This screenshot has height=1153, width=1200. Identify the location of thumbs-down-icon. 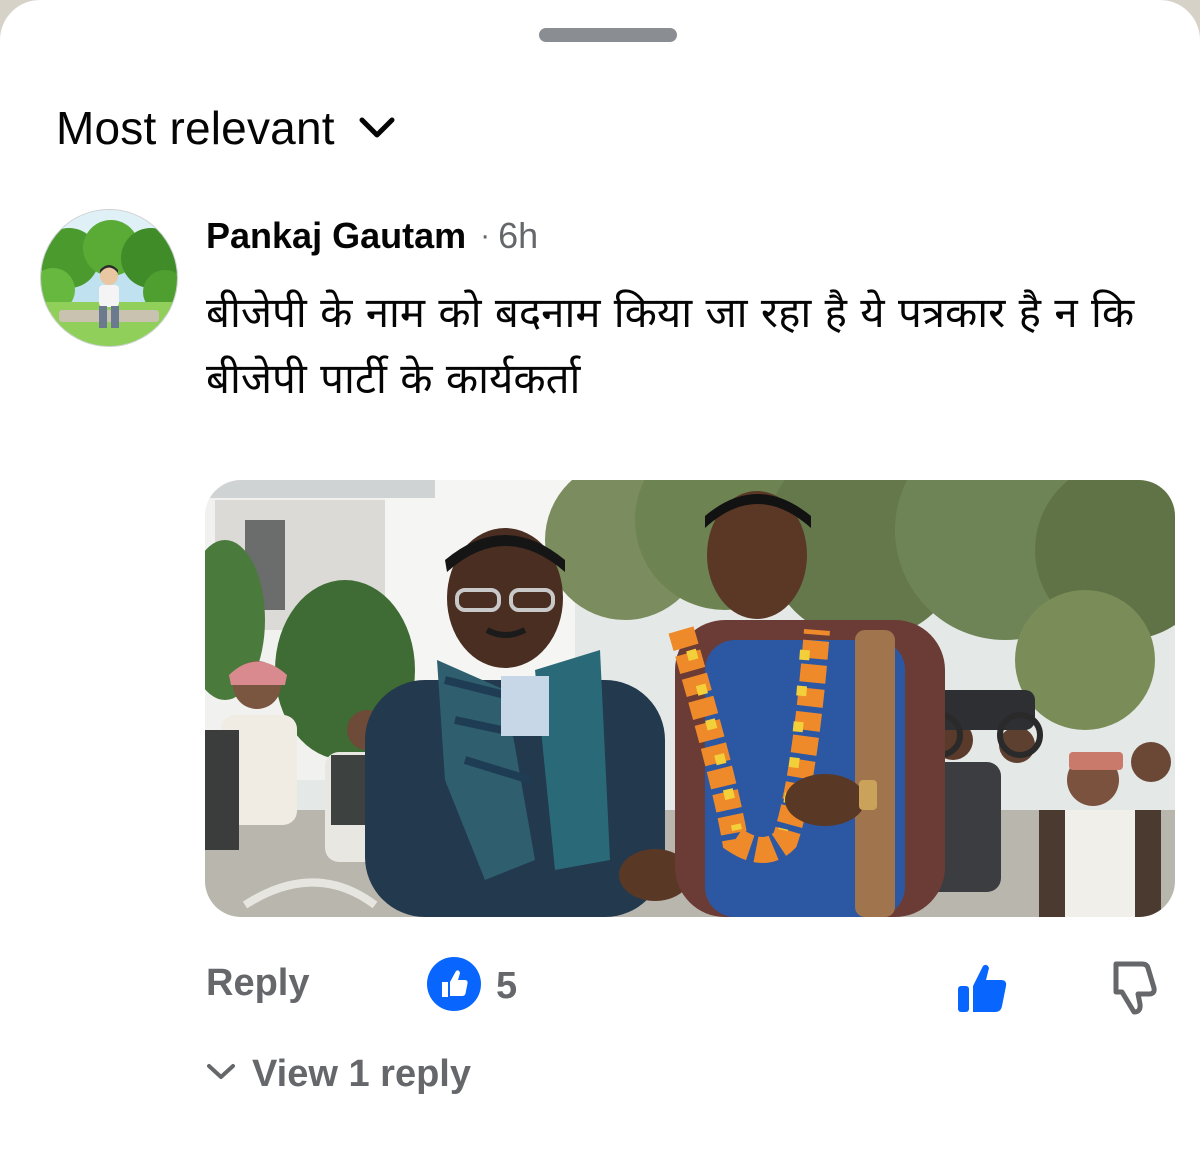
(1134, 991).